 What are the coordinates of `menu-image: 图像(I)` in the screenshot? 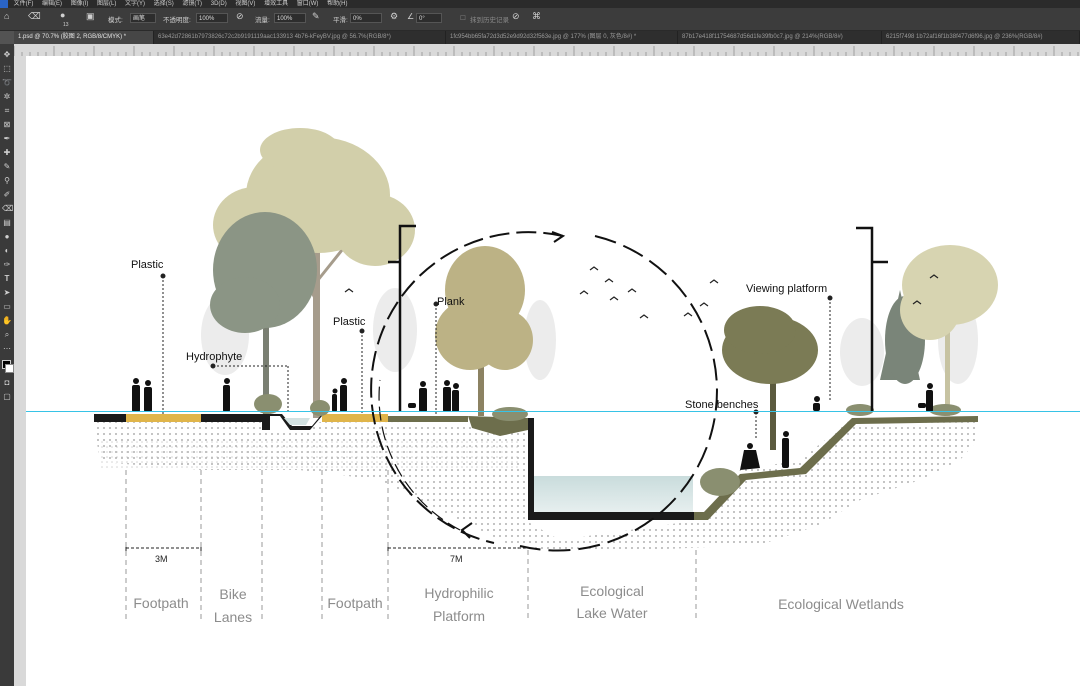 It's located at (80, 4).